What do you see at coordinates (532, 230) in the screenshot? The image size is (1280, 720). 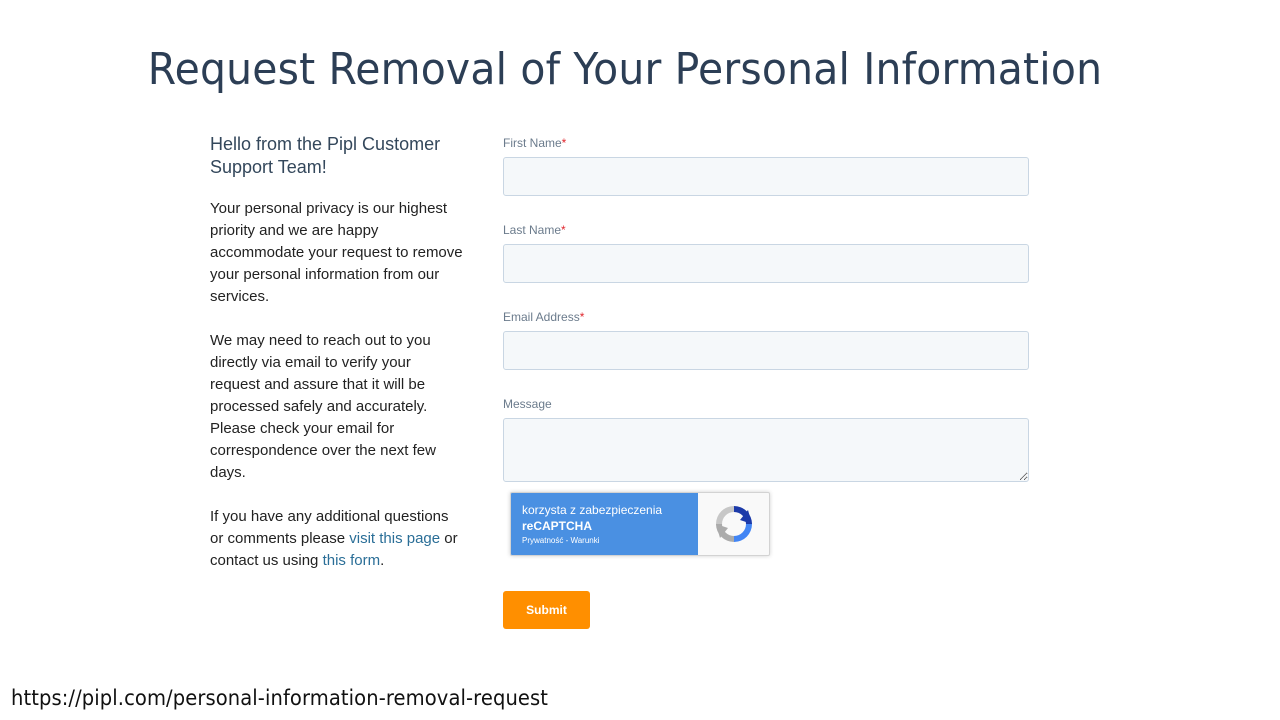 I see `last-name-label-text: Last Name` at bounding box center [532, 230].